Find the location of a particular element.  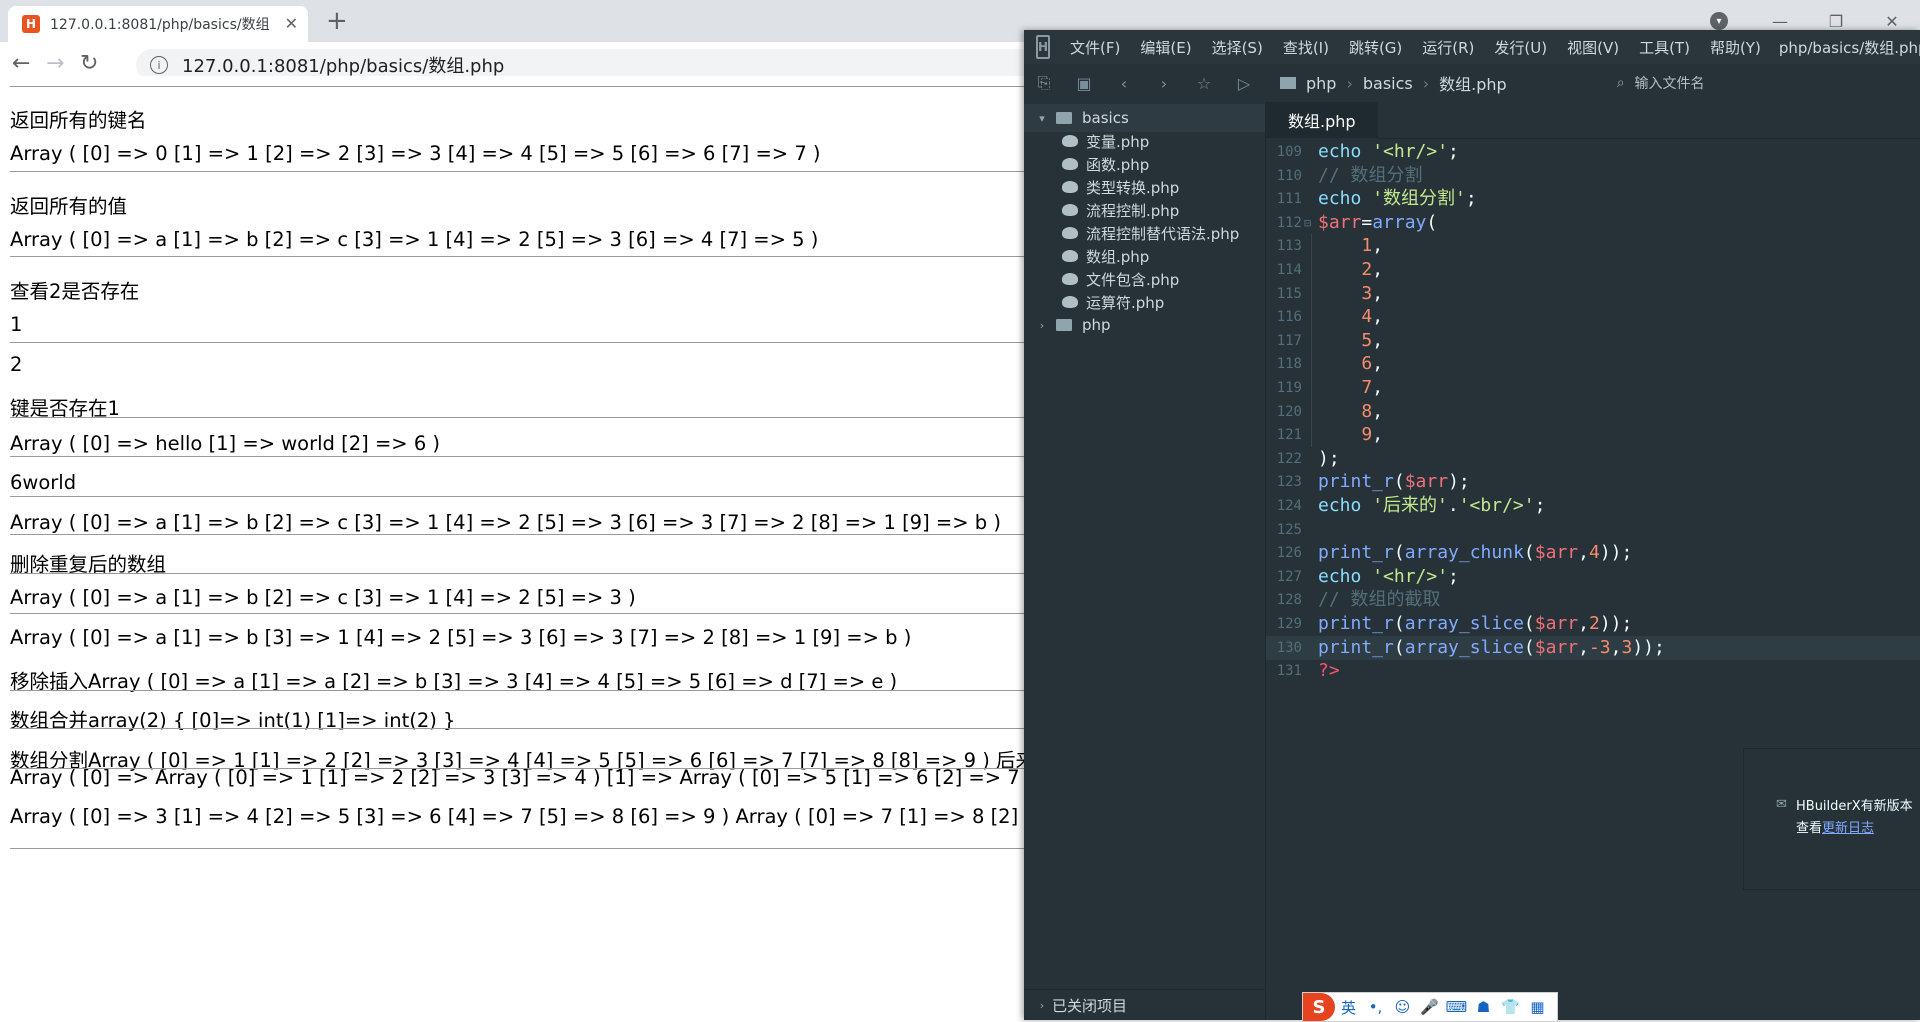

php-elephant-icon is located at coordinates (1070, 256).